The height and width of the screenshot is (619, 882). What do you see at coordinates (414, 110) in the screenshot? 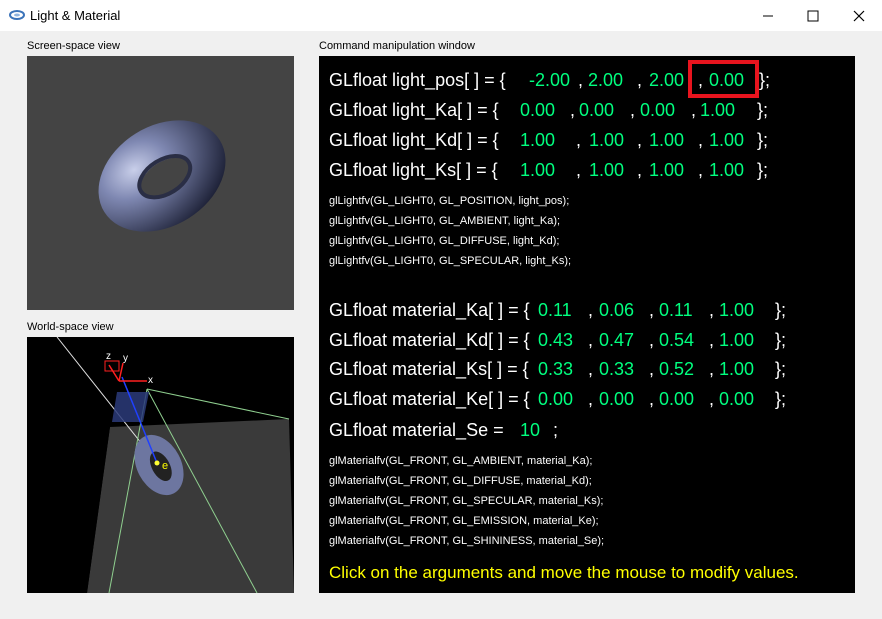
I see `light-ka-decl: GLfloat light_Ka[ ] = {` at bounding box center [414, 110].